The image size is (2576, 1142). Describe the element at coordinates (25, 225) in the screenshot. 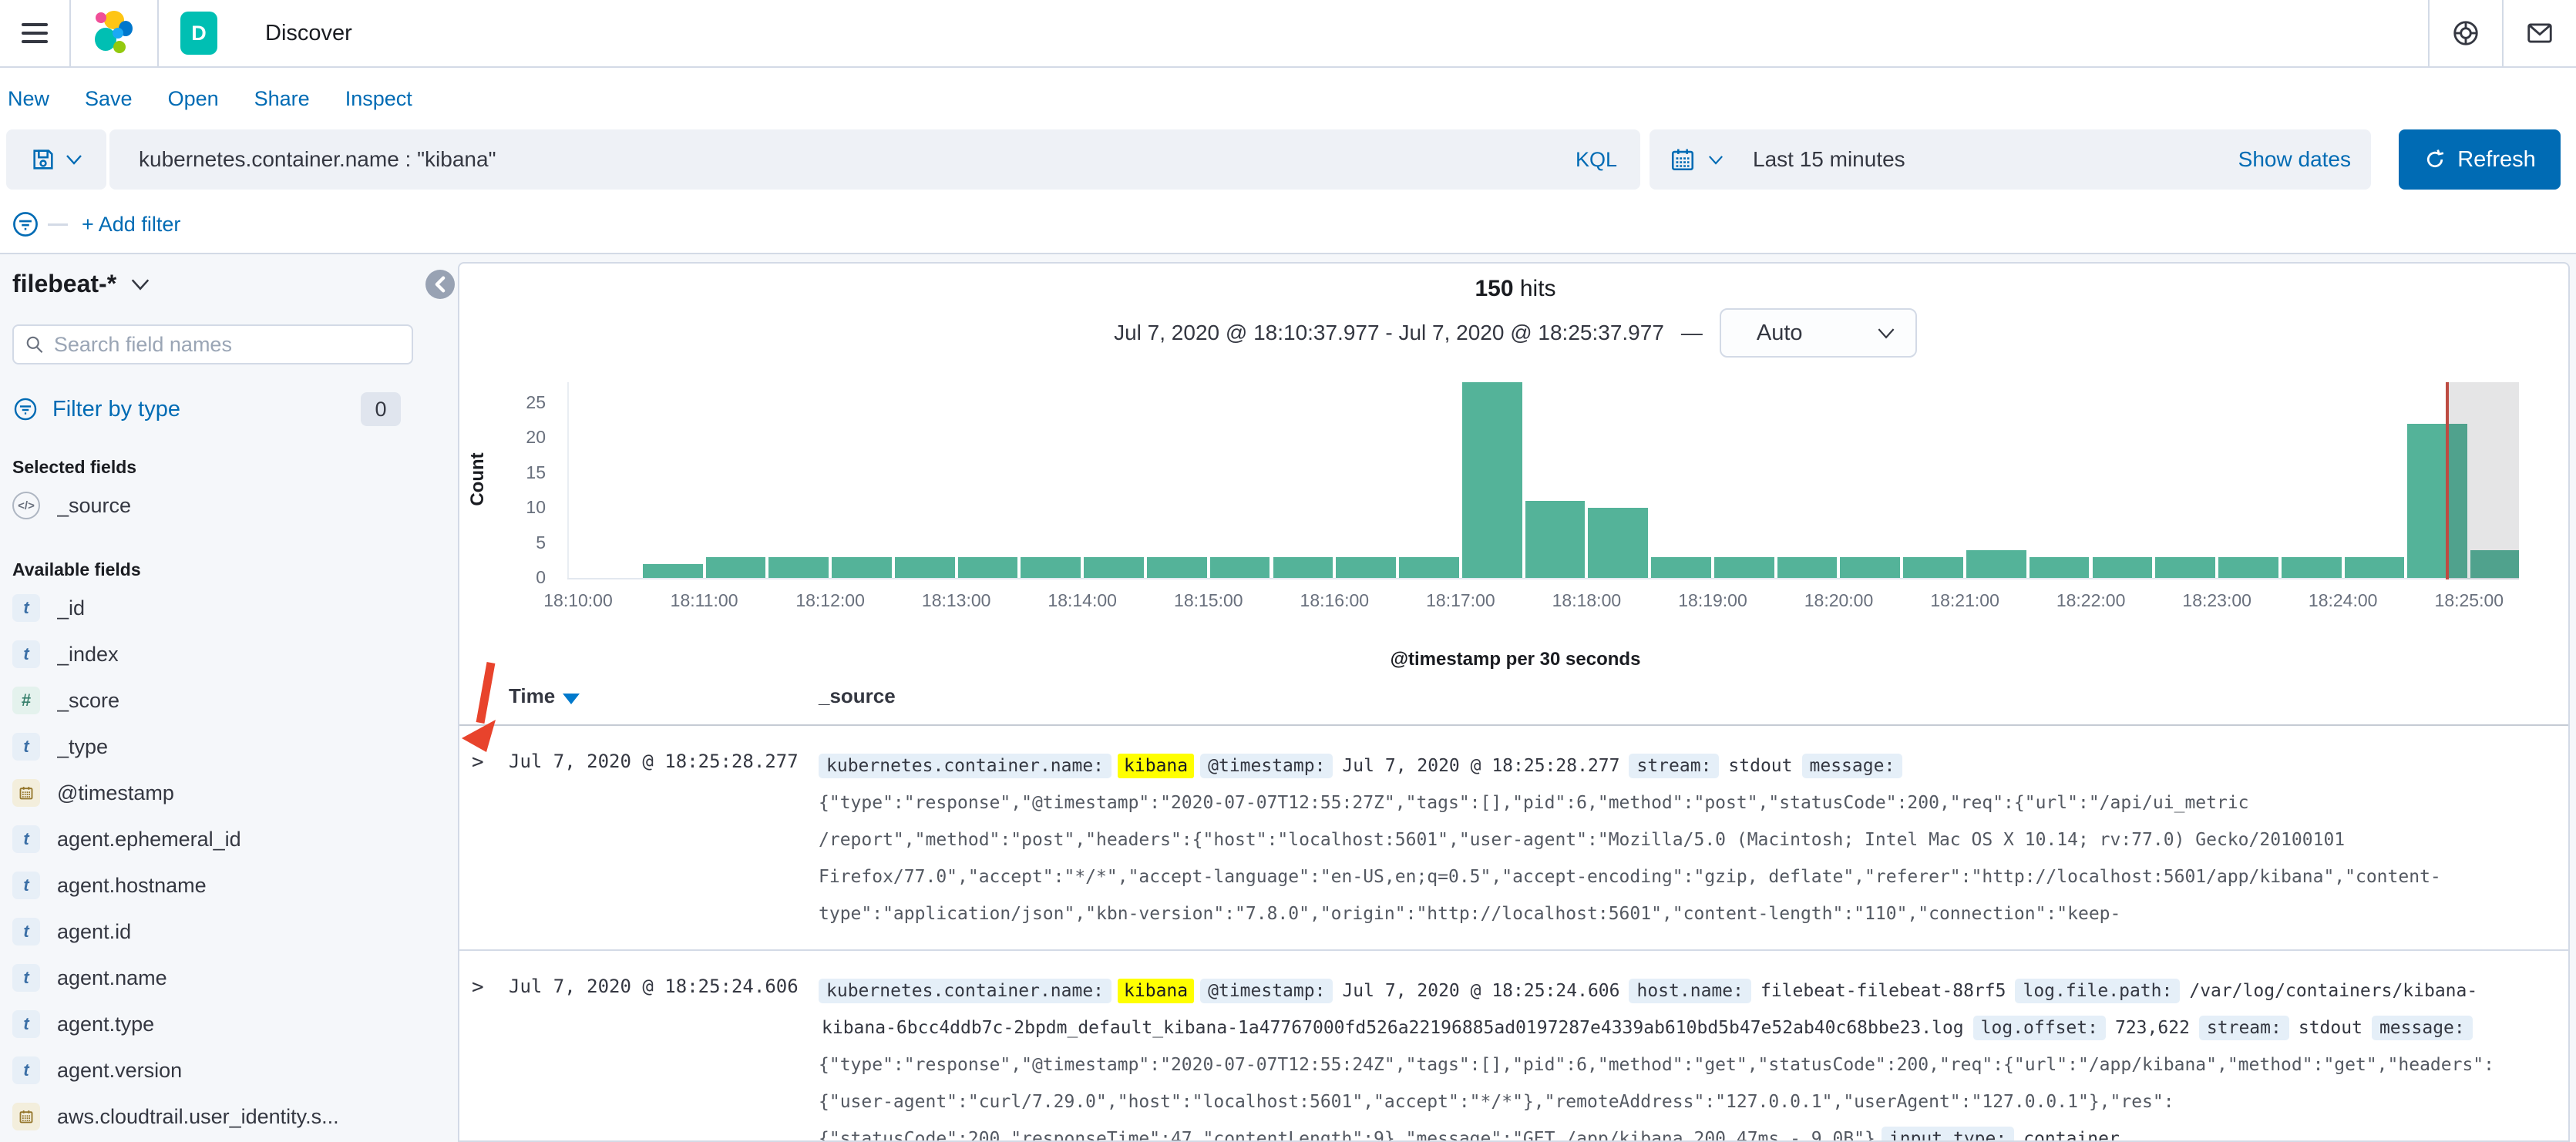

I see `filter-menu-button` at that location.